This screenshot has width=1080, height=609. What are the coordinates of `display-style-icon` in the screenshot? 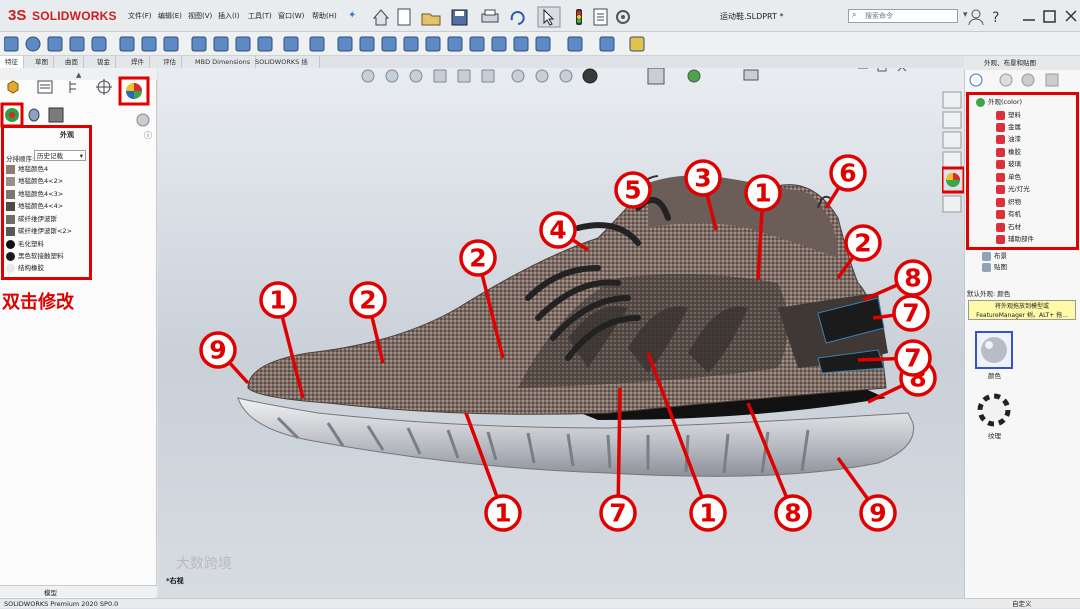 It's located at (488, 76).